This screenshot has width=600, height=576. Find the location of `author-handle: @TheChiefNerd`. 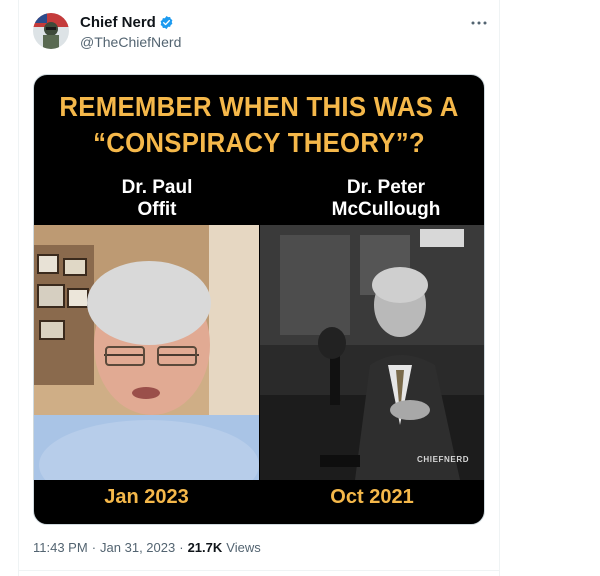

author-handle: @TheChiefNerd is located at coordinates (130, 42).